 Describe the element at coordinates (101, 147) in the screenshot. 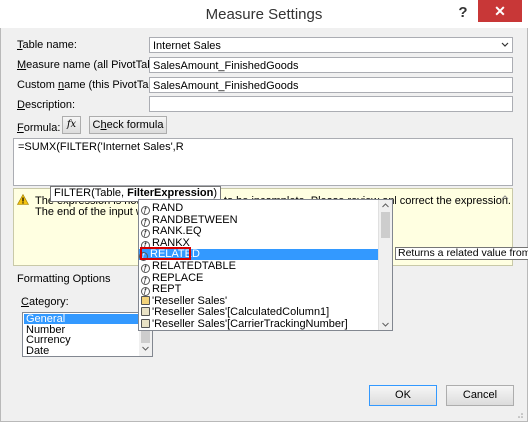

I see `formula-text: =SUMX(FILTER('Internet Sales',R` at that location.